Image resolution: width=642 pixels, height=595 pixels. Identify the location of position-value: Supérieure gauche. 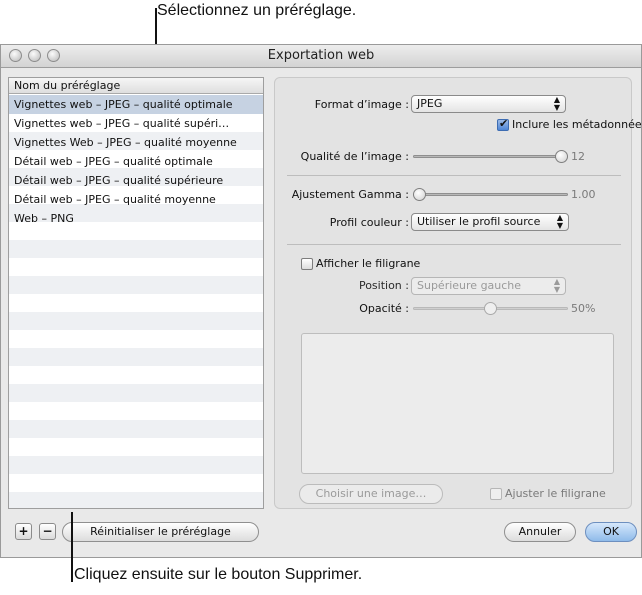
(469, 285).